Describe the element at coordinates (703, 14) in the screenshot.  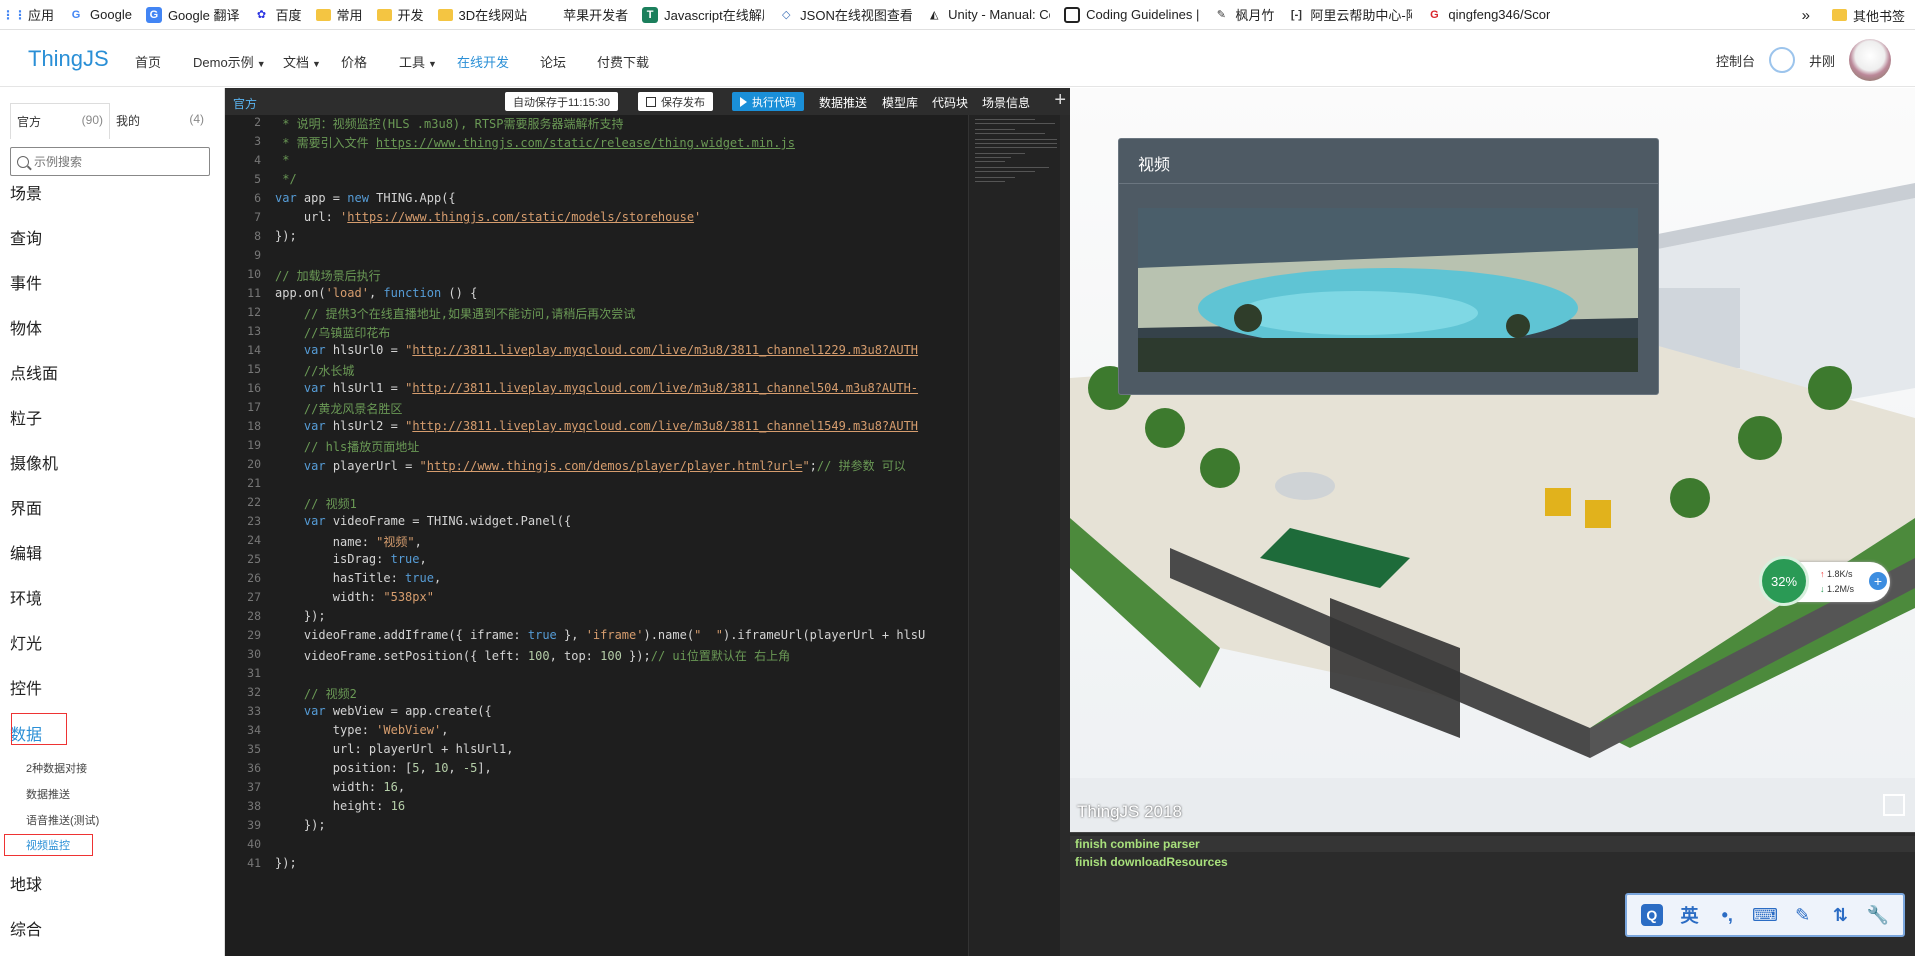
I see `bookmark-javascript: T Javascript在线解压缩` at that location.